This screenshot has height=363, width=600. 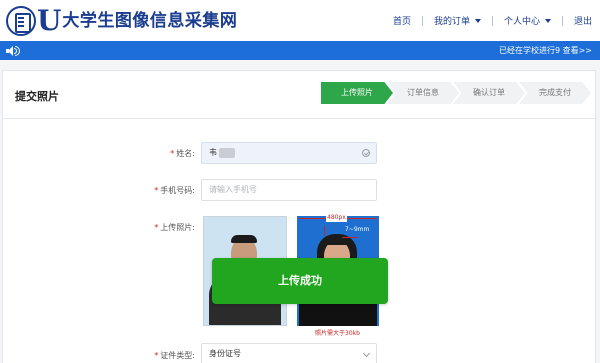 I want to click on nav-logout-label: 退出, so click(x=582, y=22).